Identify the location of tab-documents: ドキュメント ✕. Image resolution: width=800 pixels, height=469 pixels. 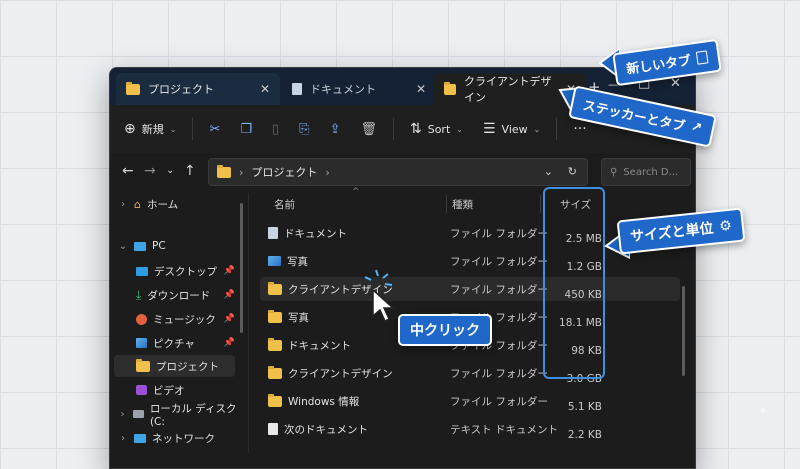
(359, 89).